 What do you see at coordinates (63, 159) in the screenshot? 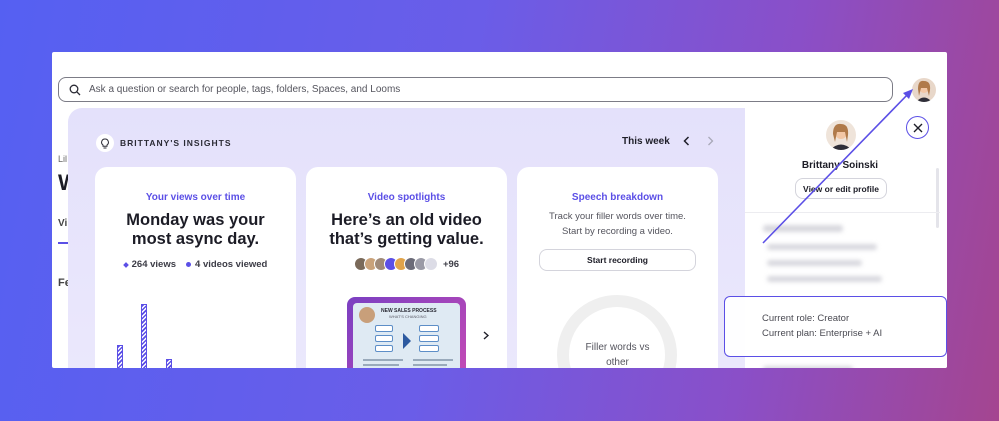
I see `bg-label: Lil` at bounding box center [63, 159].